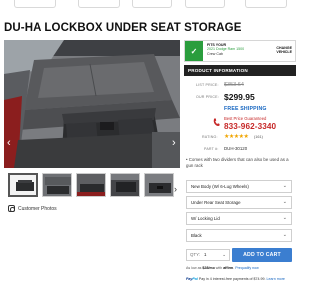 The height and width of the screenshot is (300, 320). Describe the element at coordinates (276, 279) in the screenshot. I see `paypal-learn-more-link: Learn more` at that location.